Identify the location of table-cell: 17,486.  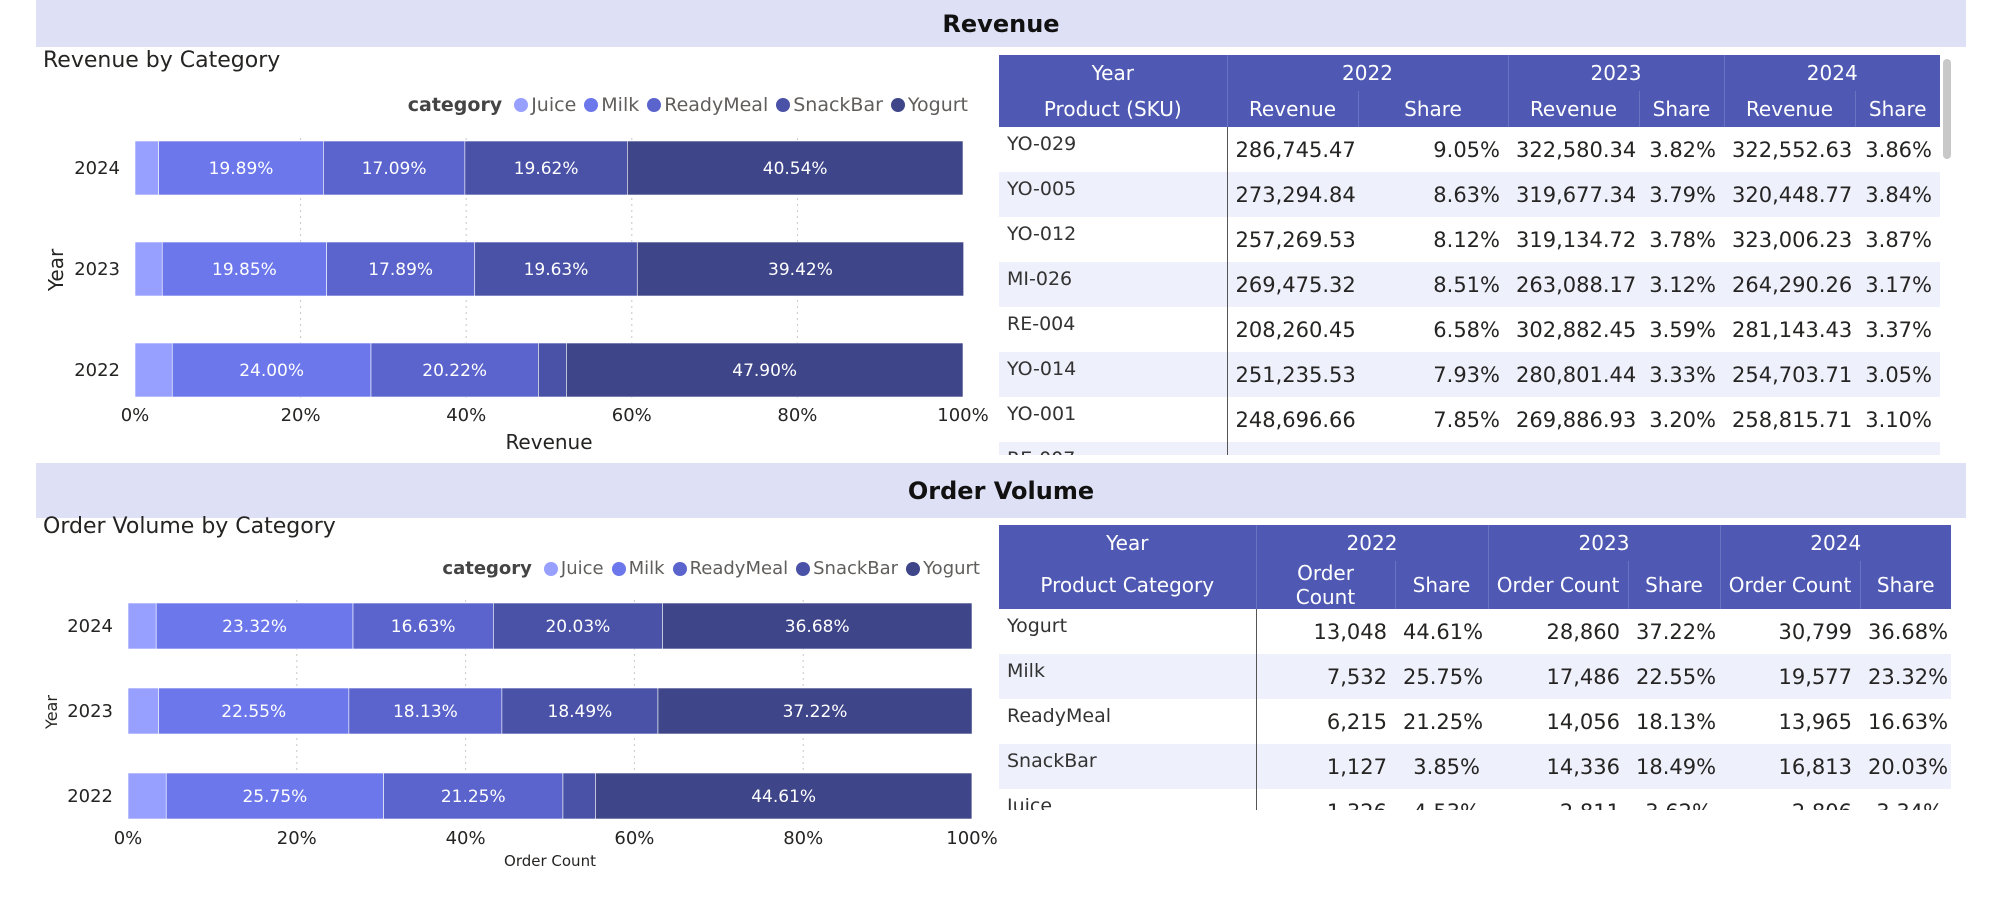
(1558, 676).